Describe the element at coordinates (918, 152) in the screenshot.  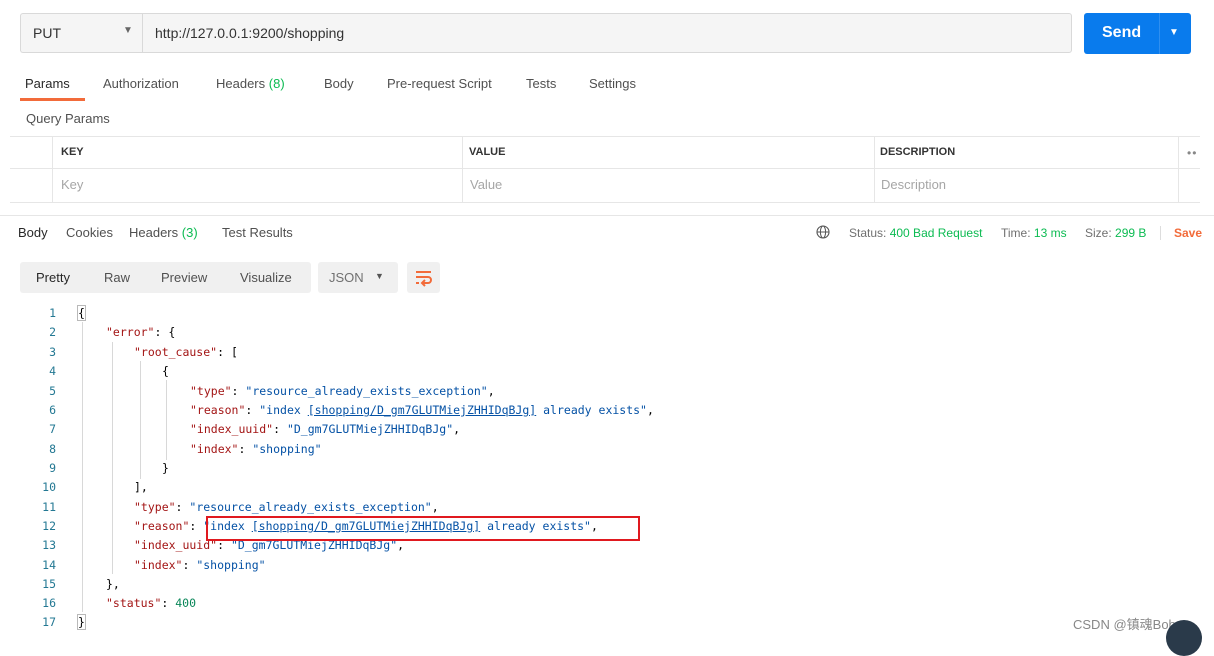
I see `column-header-description: DESCRIPTION` at that location.